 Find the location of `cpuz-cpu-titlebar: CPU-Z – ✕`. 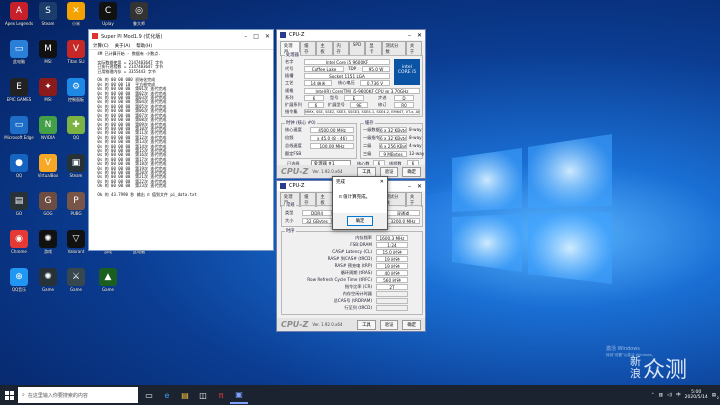

cpuz-cpu-titlebar: CPU-Z – ✕ is located at coordinates (351, 35).